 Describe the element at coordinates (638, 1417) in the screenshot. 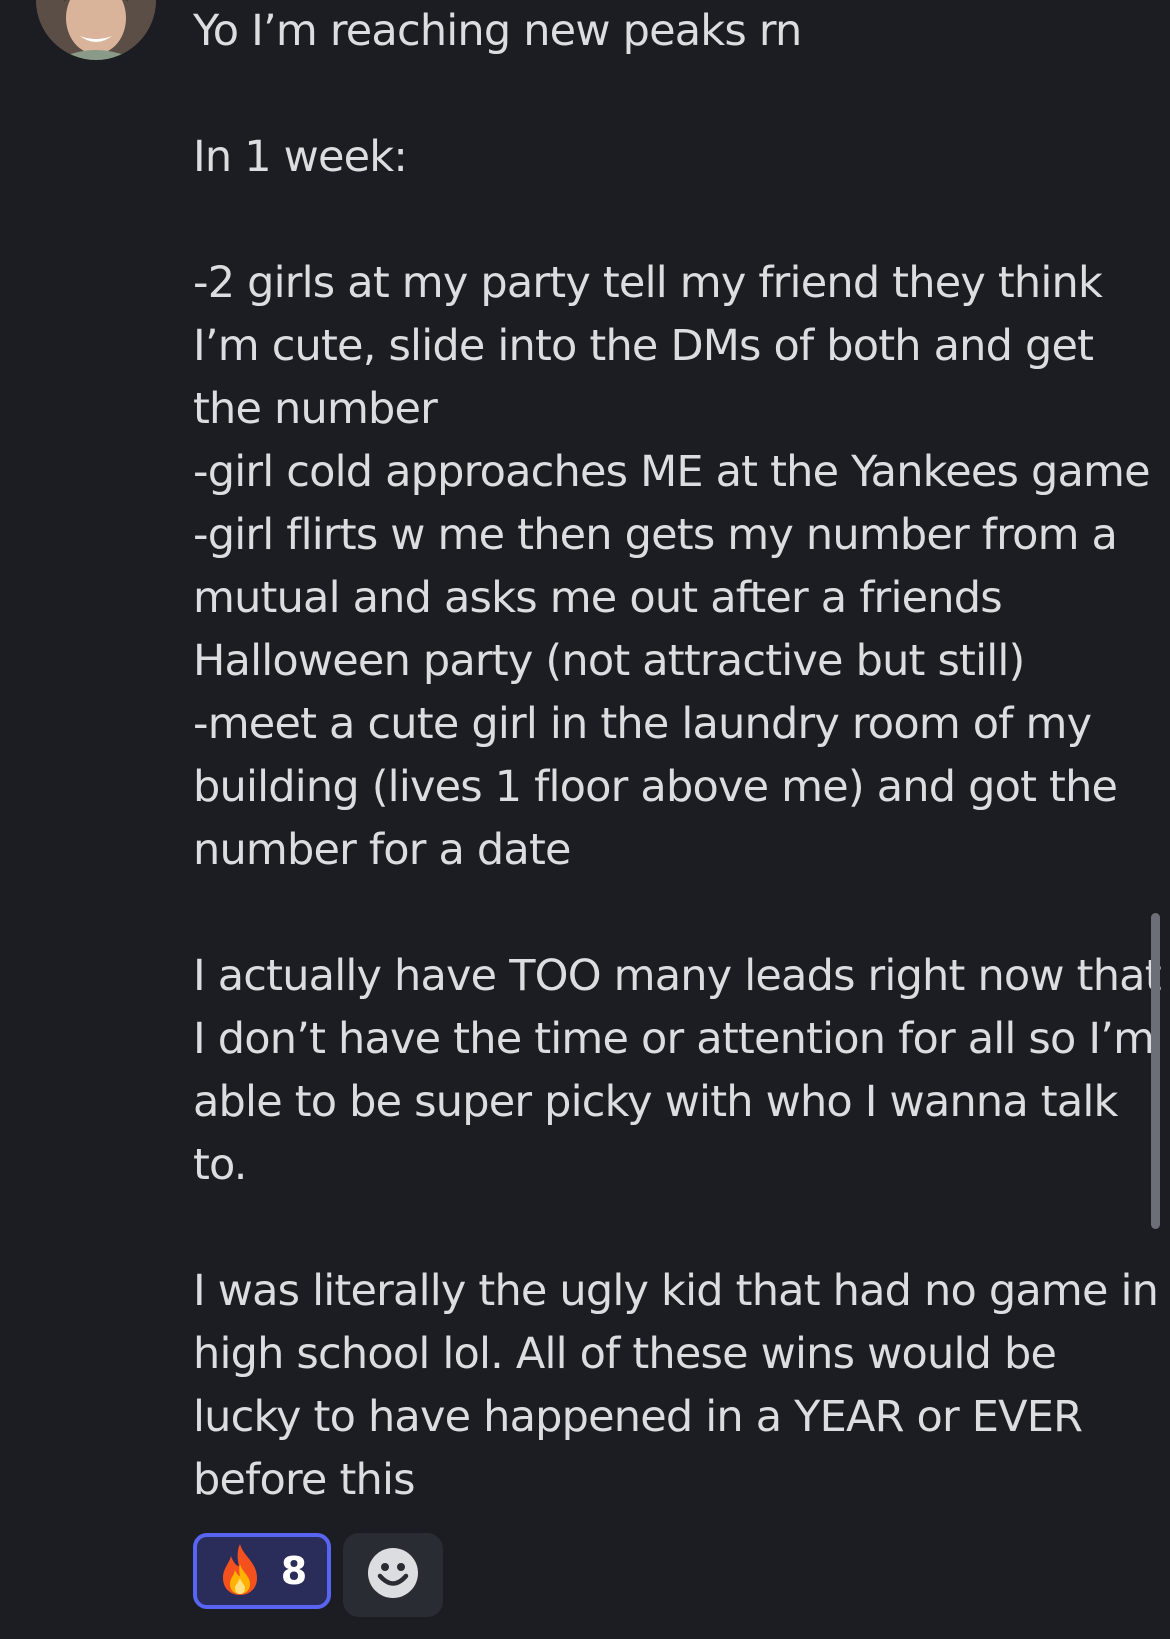

I see `message-line: lucky to have happened in a YEAR or EVER` at that location.